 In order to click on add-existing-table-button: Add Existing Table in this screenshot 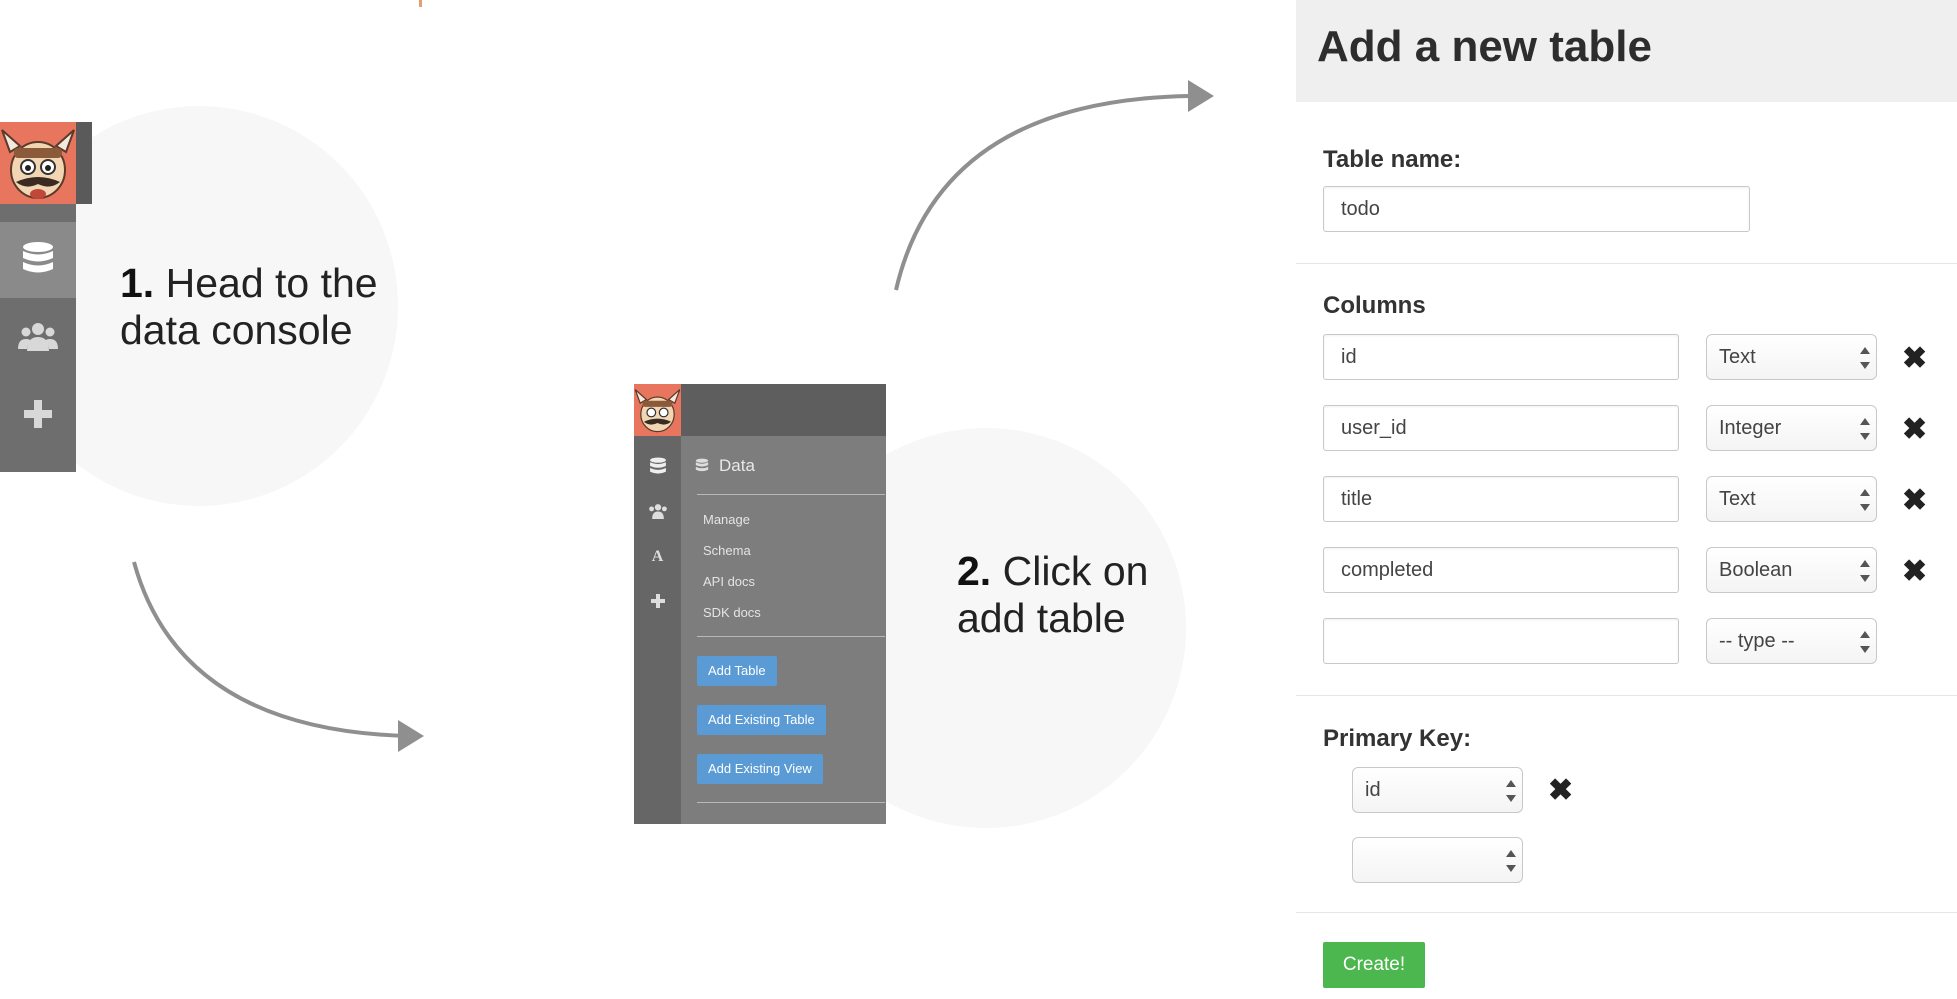, I will do `click(761, 720)`.